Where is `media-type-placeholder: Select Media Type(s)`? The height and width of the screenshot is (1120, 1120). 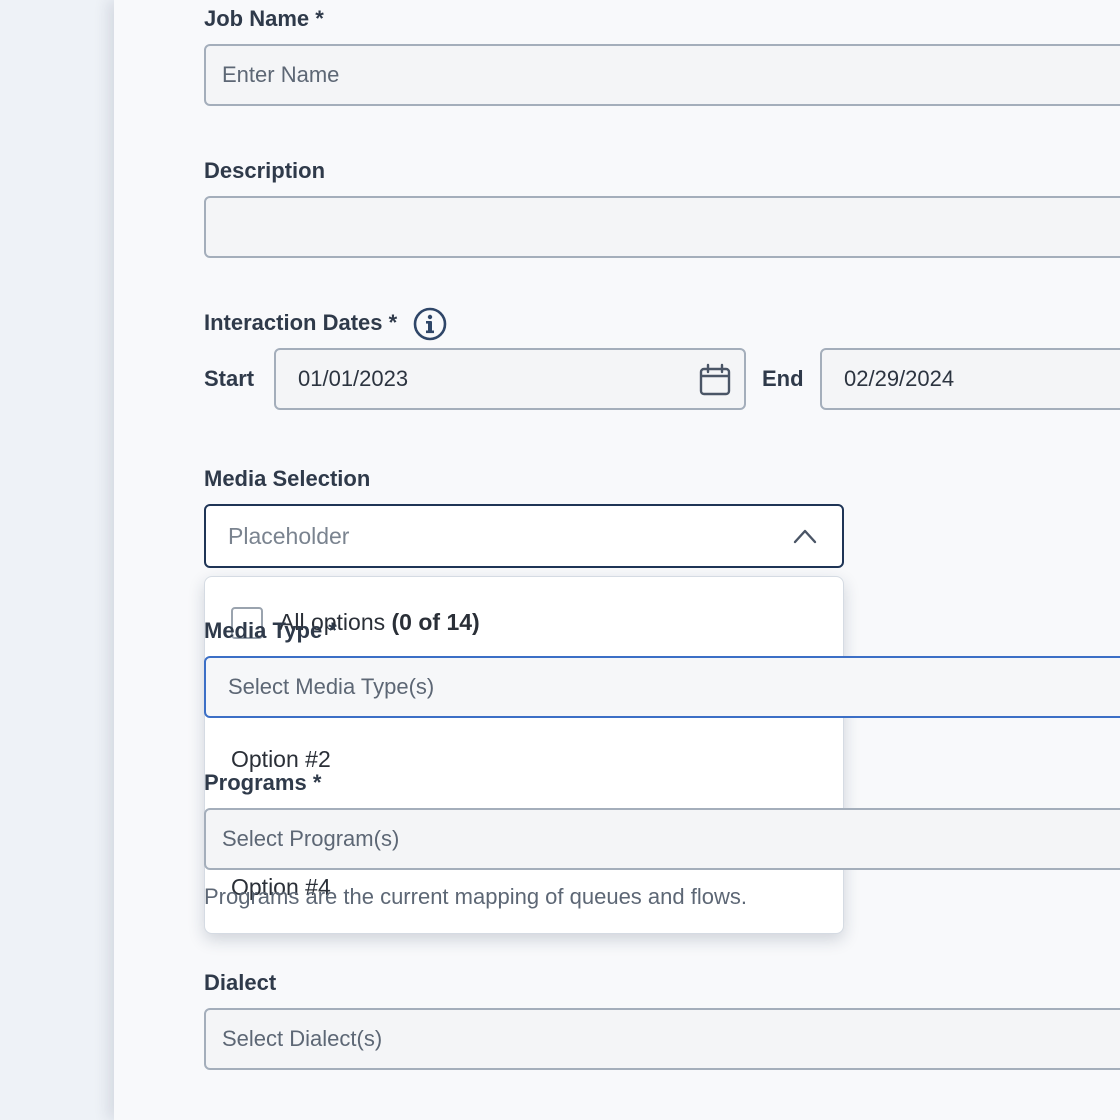
media-type-placeholder: Select Media Type(s) is located at coordinates (331, 686).